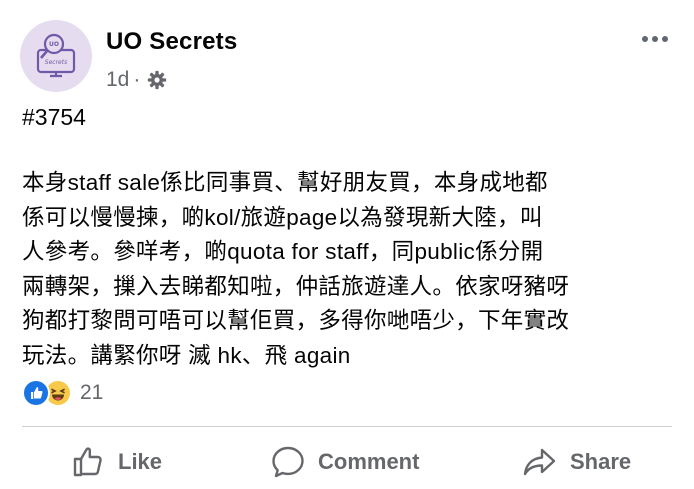 This screenshot has height=489, width=694. Describe the element at coordinates (117, 80) in the screenshot. I see `timestamp-link: 1d` at that location.